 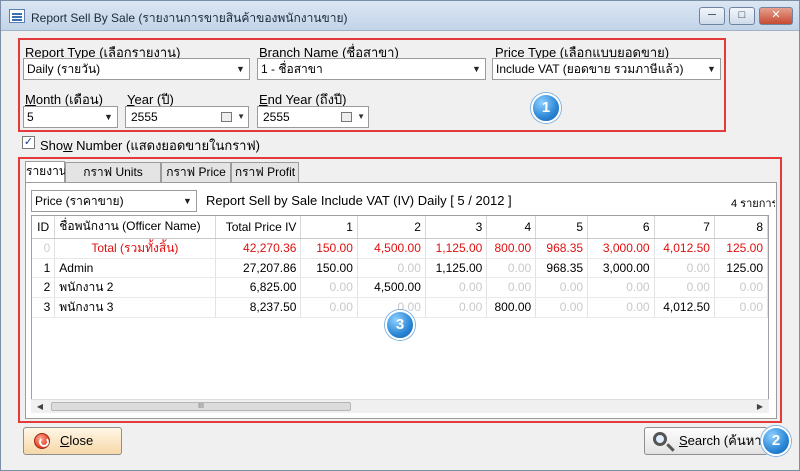 What do you see at coordinates (79, 201) in the screenshot?
I see `report-mode-value: Price (ราคาขาย)` at bounding box center [79, 201].